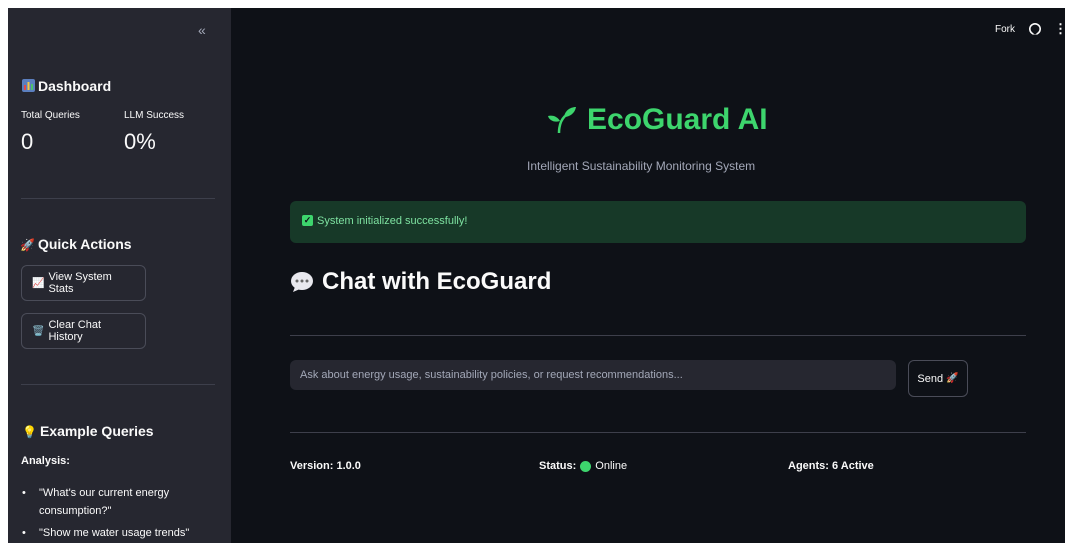 The image size is (1071, 543). I want to click on version-text: Version: 1.0.0, so click(325, 466).